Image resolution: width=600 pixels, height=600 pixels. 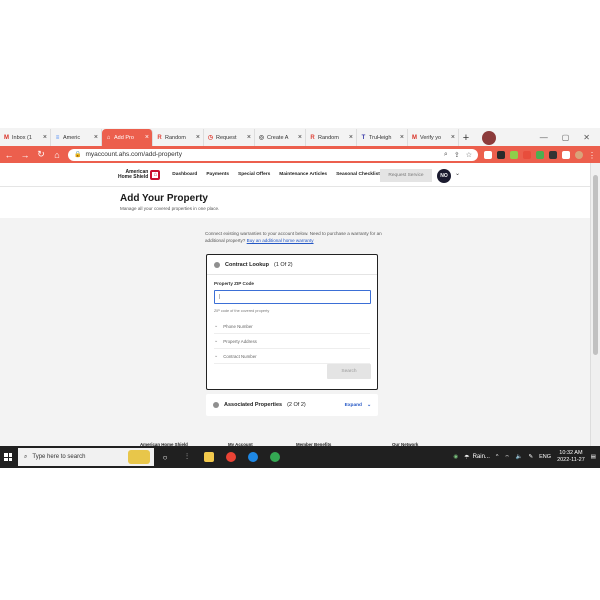 What do you see at coordinates (253, 457) in the screenshot?
I see `edge-icon` at bounding box center [253, 457].